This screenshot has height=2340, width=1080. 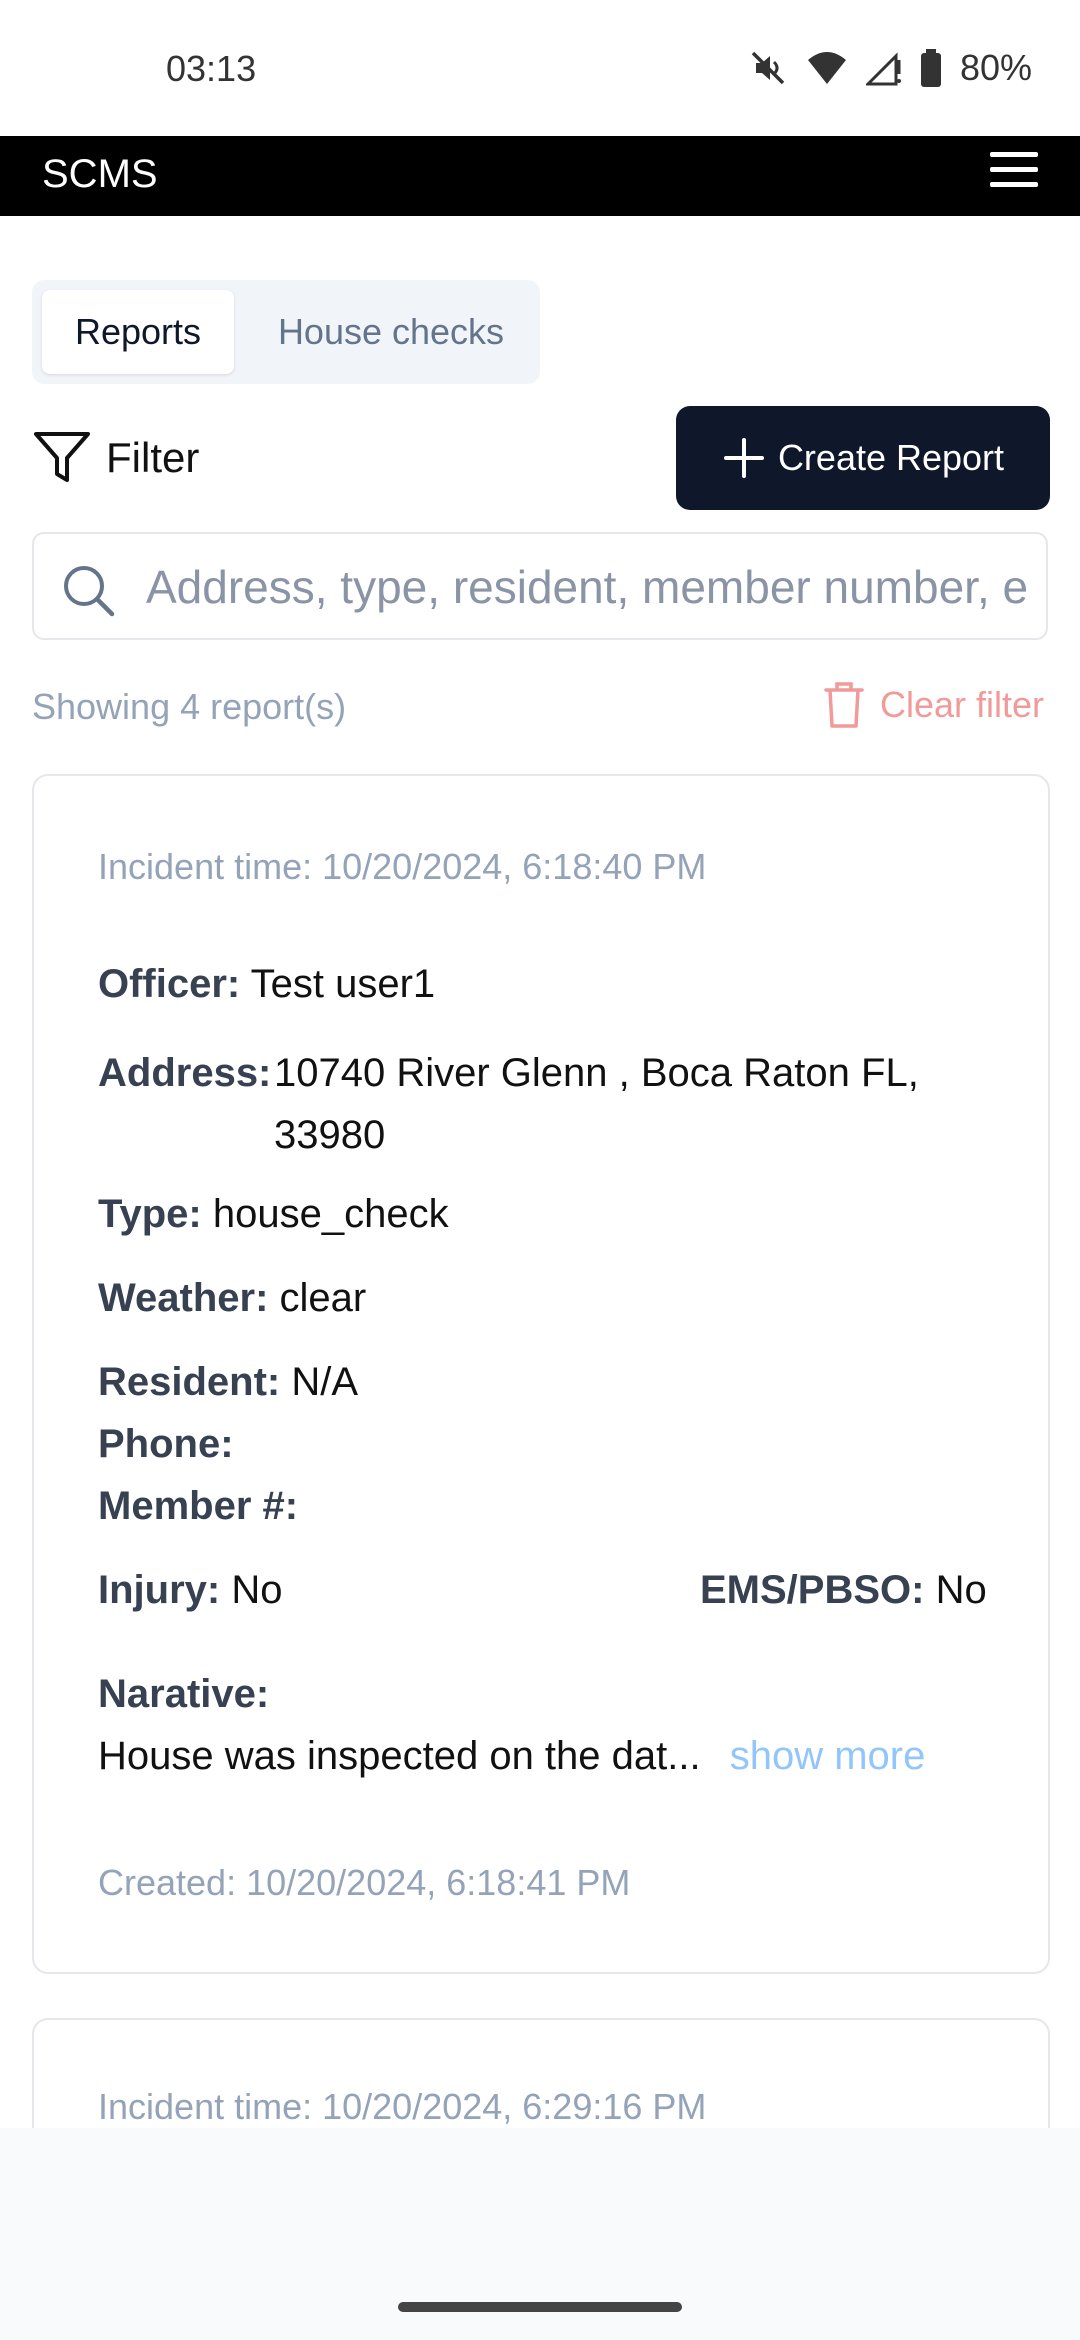 I want to click on app-bar: SCMS, so click(x=540, y=176).